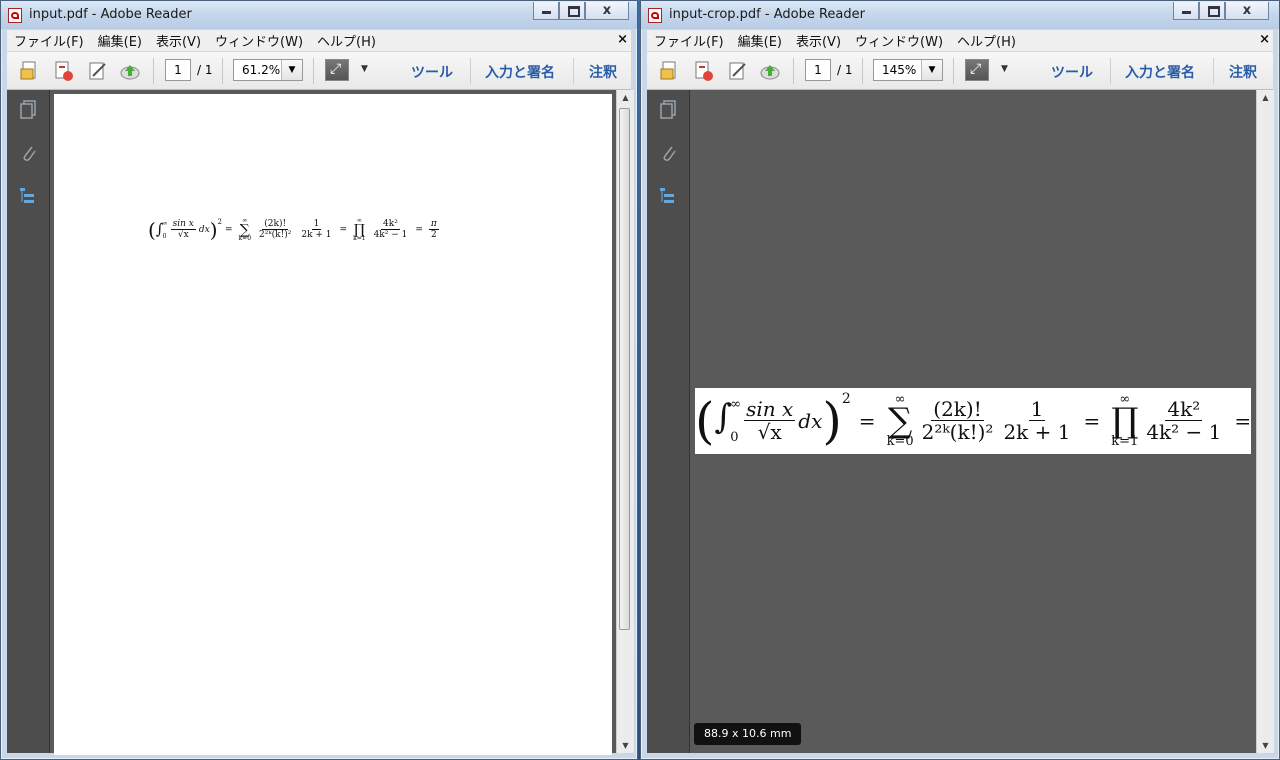 The image size is (1280, 760). What do you see at coordinates (734, 437) in the screenshot?
I see `lower-limit: 0` at bounding box center [734, 437].